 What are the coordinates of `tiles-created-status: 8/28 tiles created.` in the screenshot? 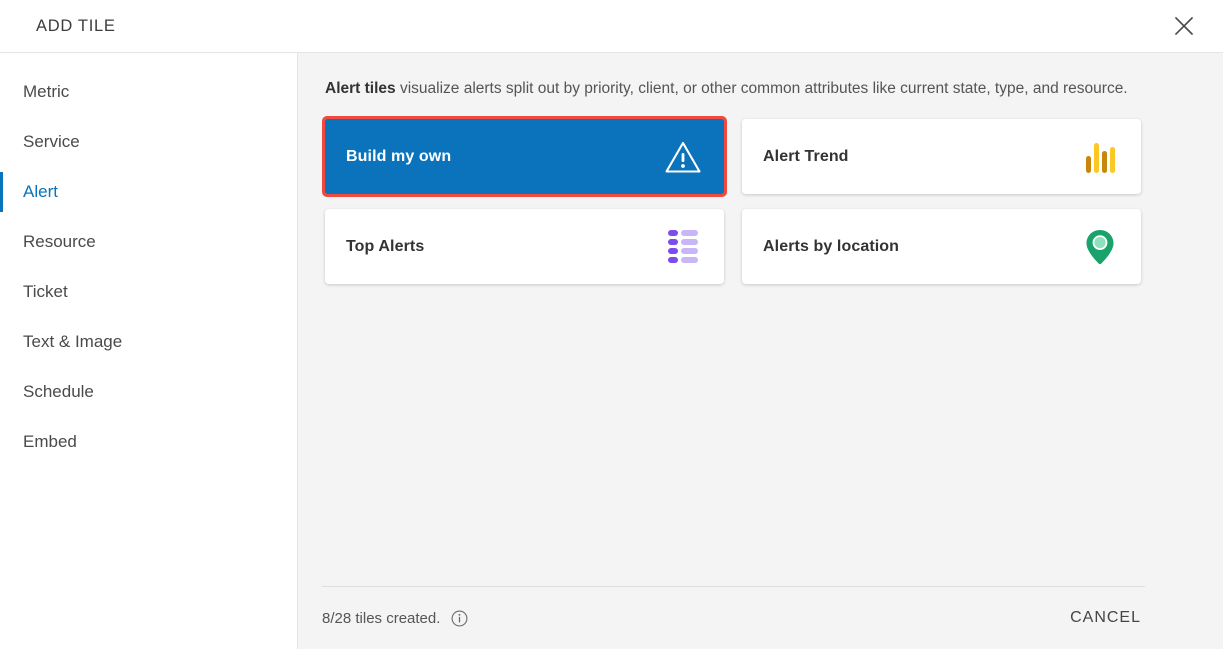 It's located at (395, 618).